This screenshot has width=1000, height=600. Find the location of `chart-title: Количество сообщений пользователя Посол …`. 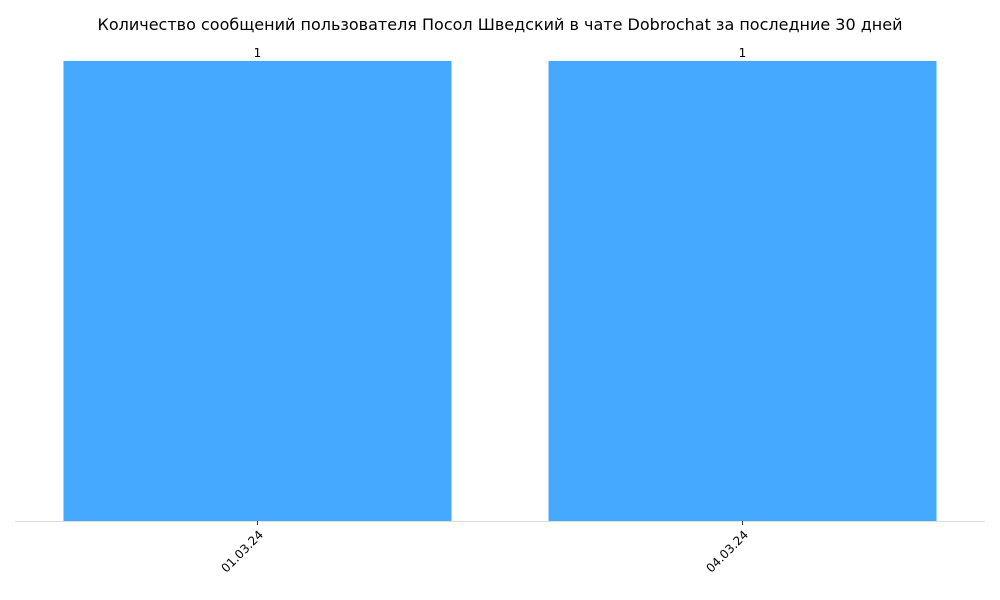

chart-title: Количество сообщений пользователя Посол … is located at coordinates (499, 24).